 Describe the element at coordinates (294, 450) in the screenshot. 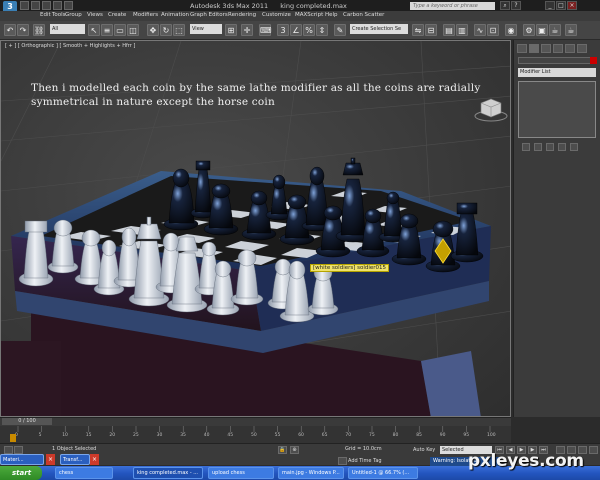

I see `absolute-mode-icon: ⊕` at that location.